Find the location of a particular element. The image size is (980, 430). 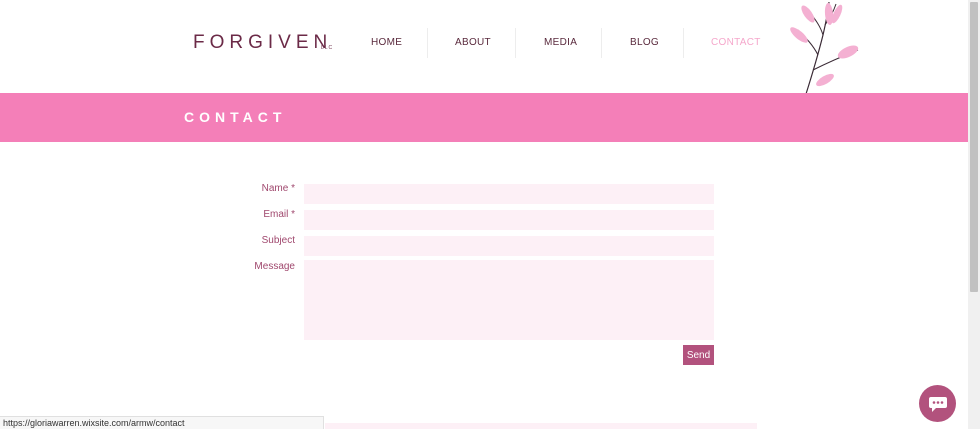

site-logo: FORGIVEN is located at coordinates (262, 43).